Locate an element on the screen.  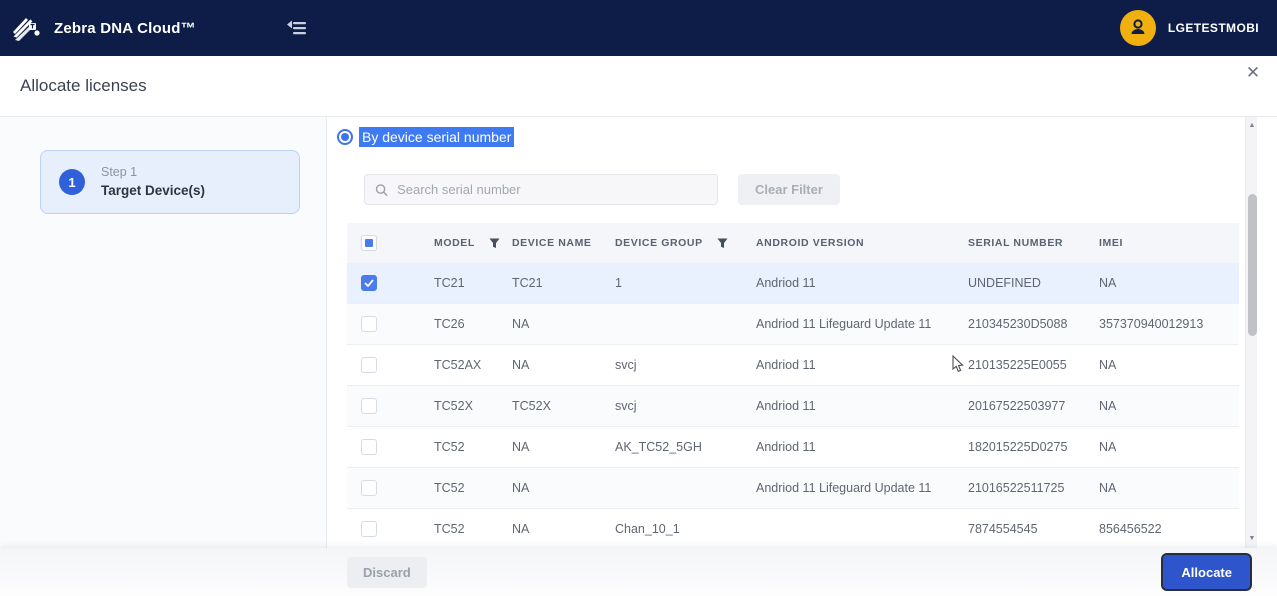
by-serial-radio-label: By device serial number is located at coordinates (437, 137).